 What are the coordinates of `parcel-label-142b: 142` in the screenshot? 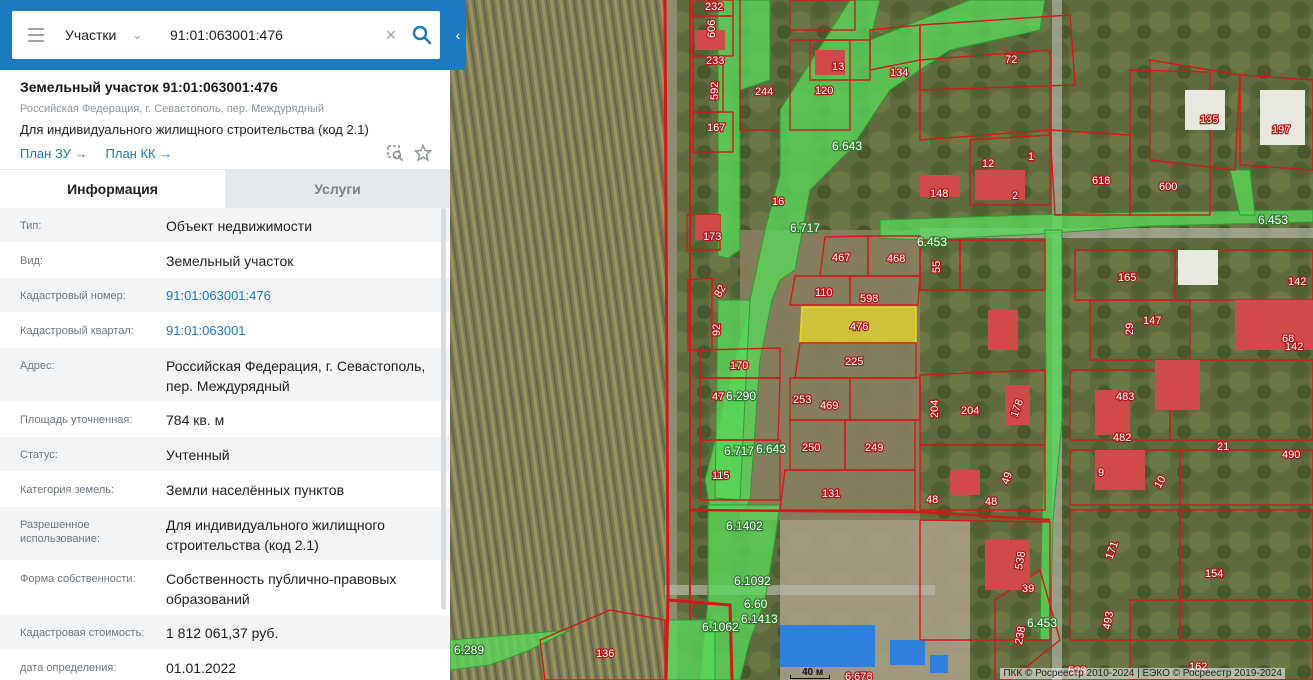 It's located at (1294, 347).